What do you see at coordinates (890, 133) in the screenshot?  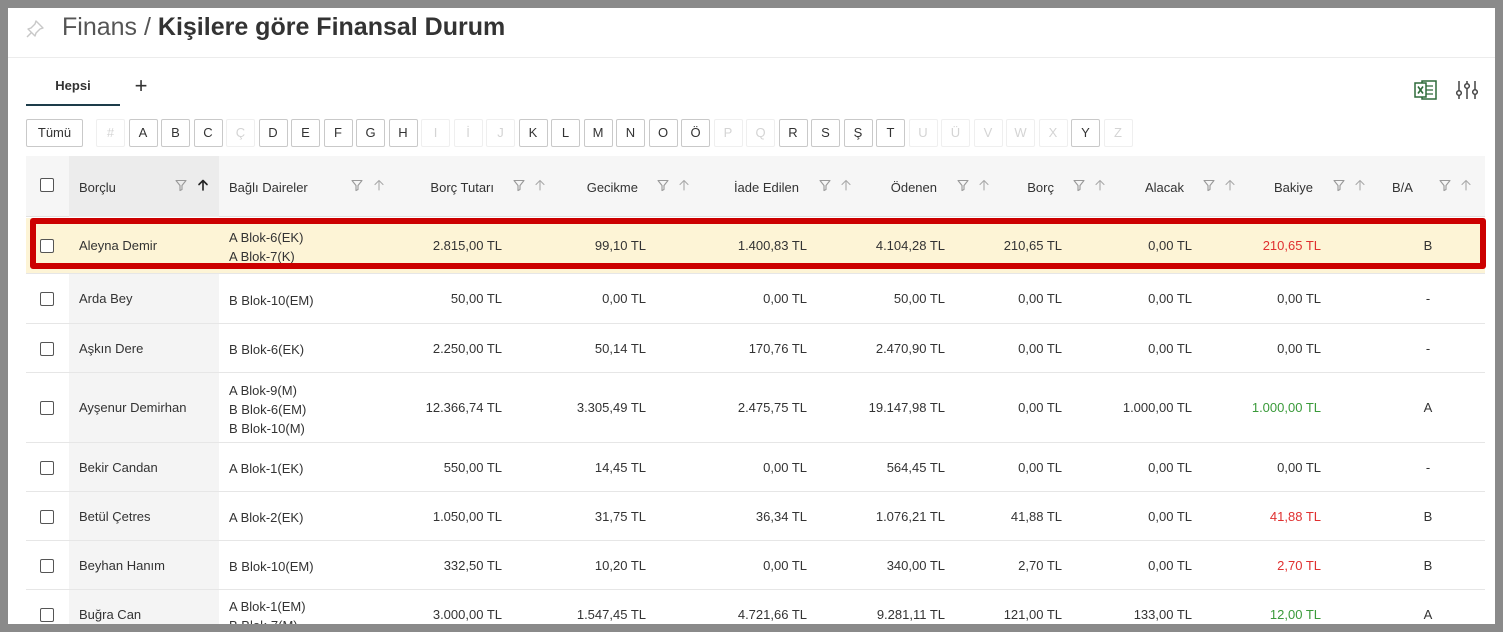 I see `letter-filter-button: T` at bounding box center [890, 133].